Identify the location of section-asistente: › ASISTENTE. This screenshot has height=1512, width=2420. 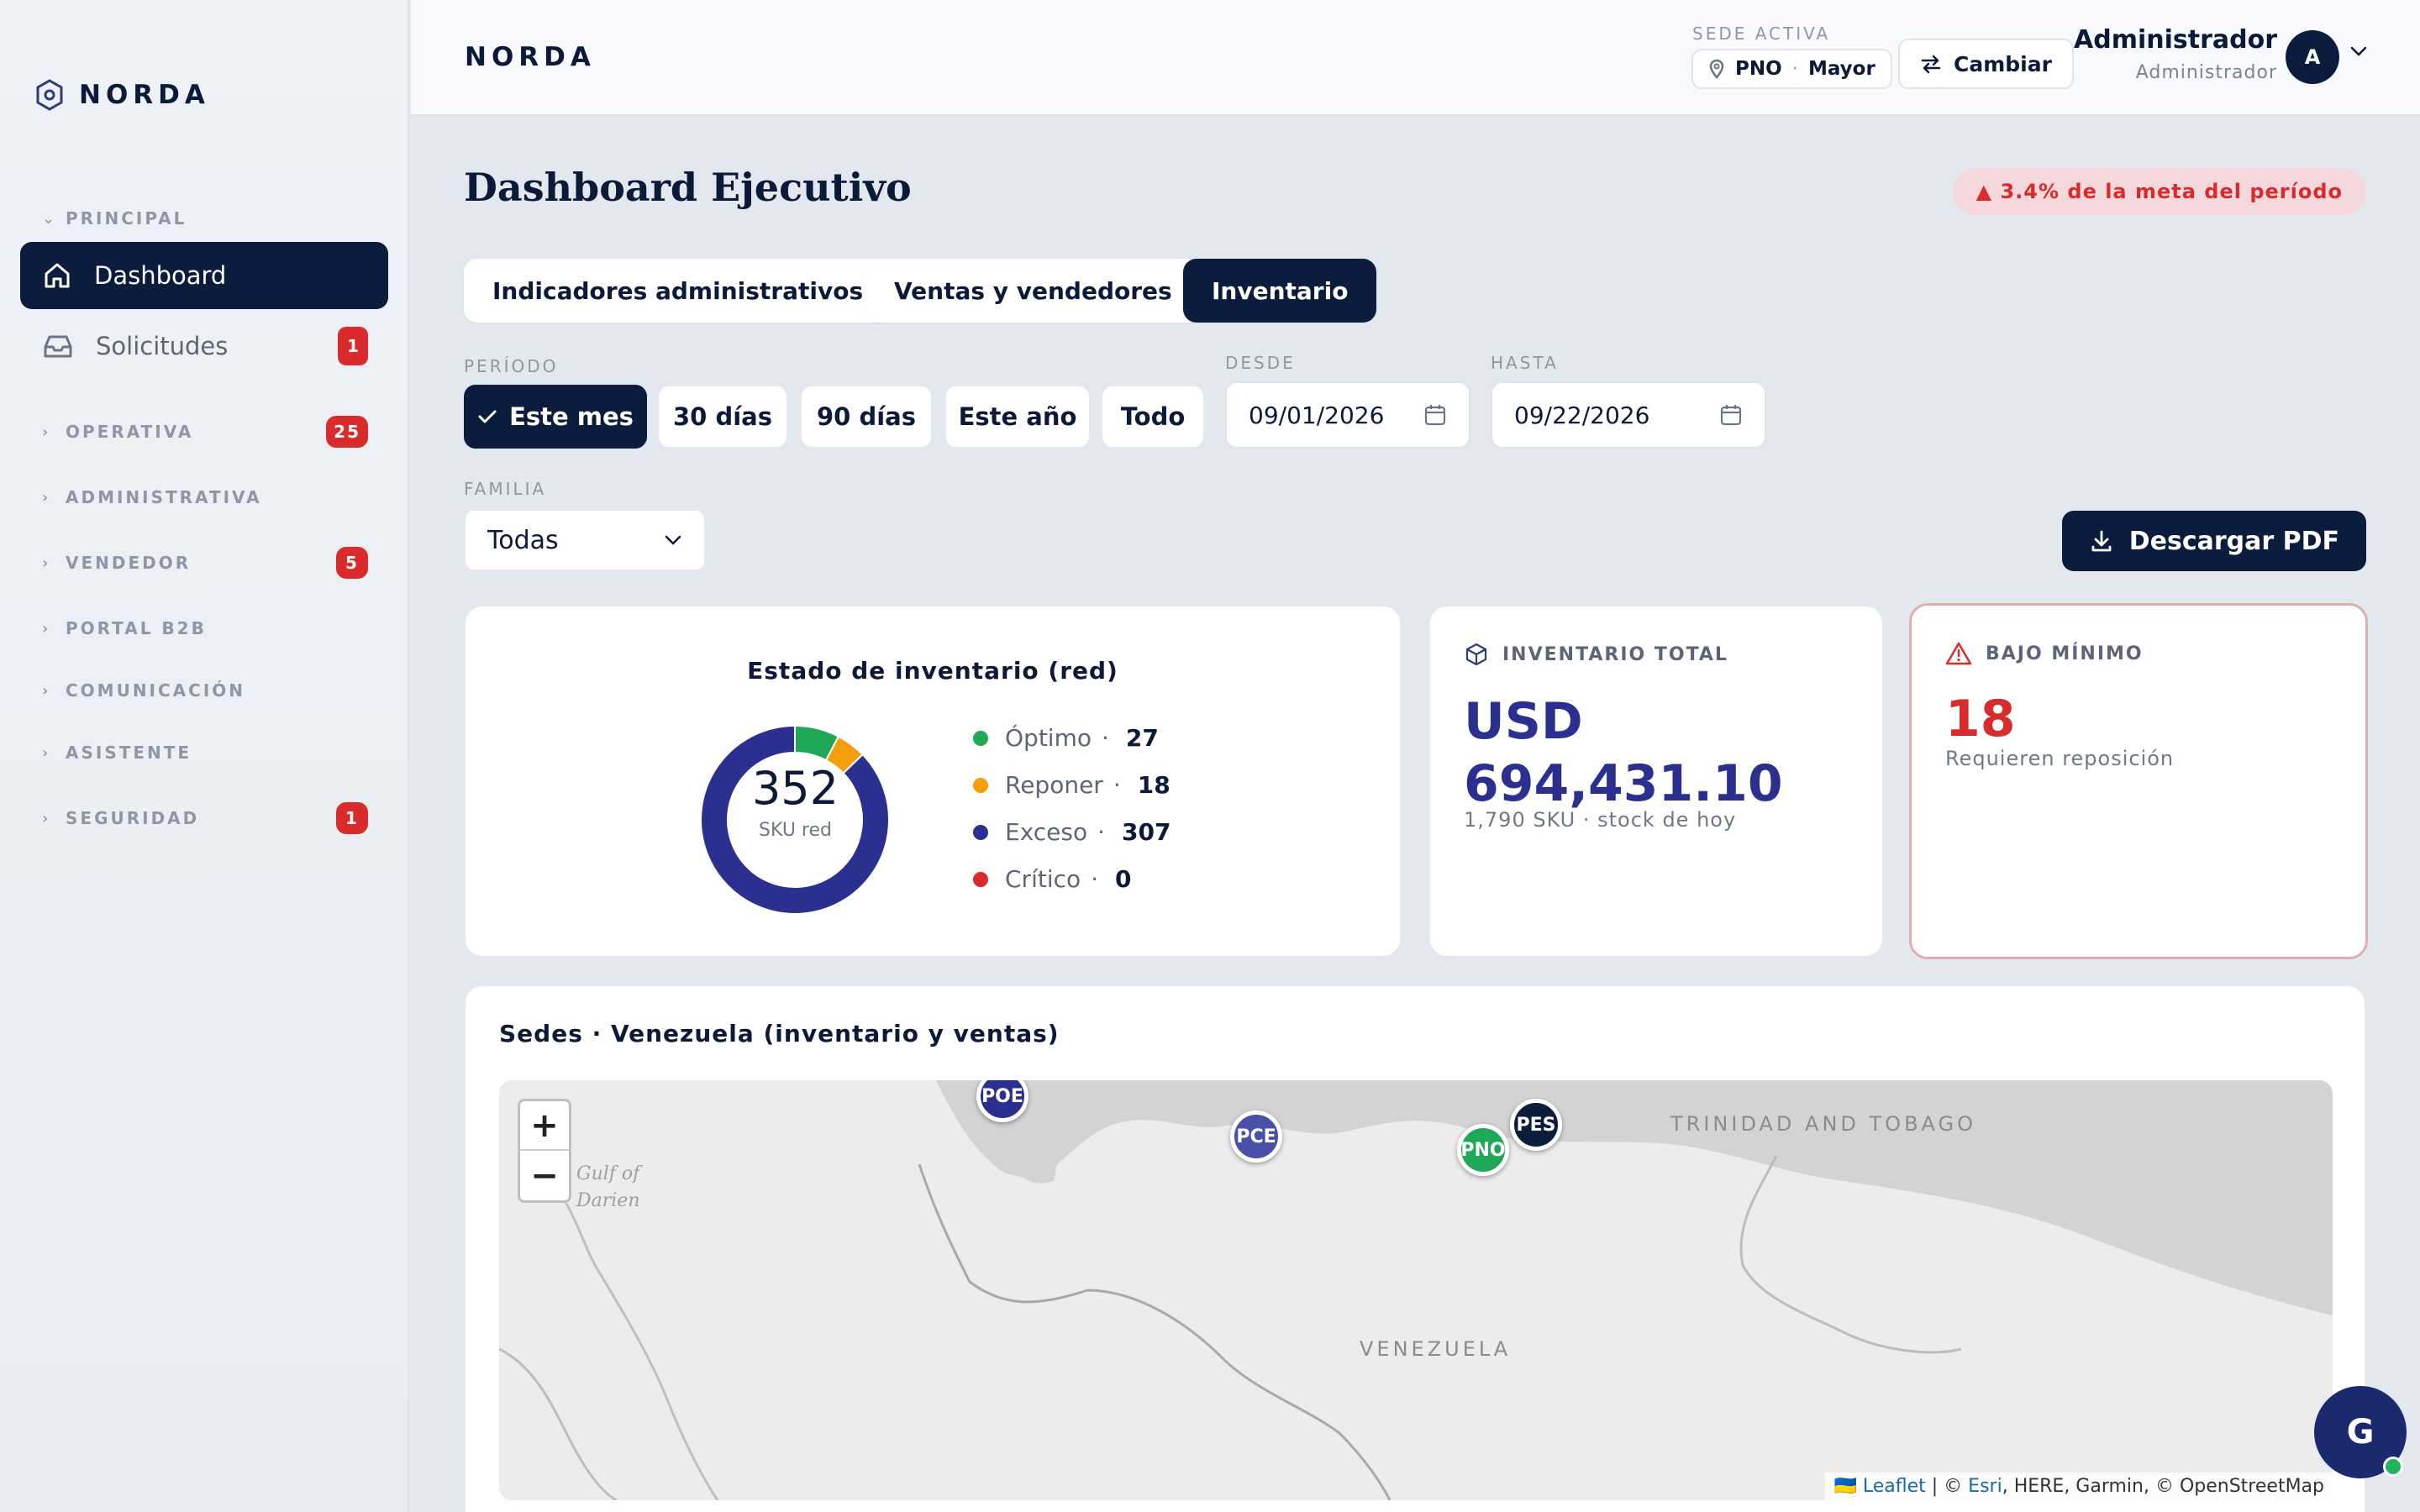
(117, 753).